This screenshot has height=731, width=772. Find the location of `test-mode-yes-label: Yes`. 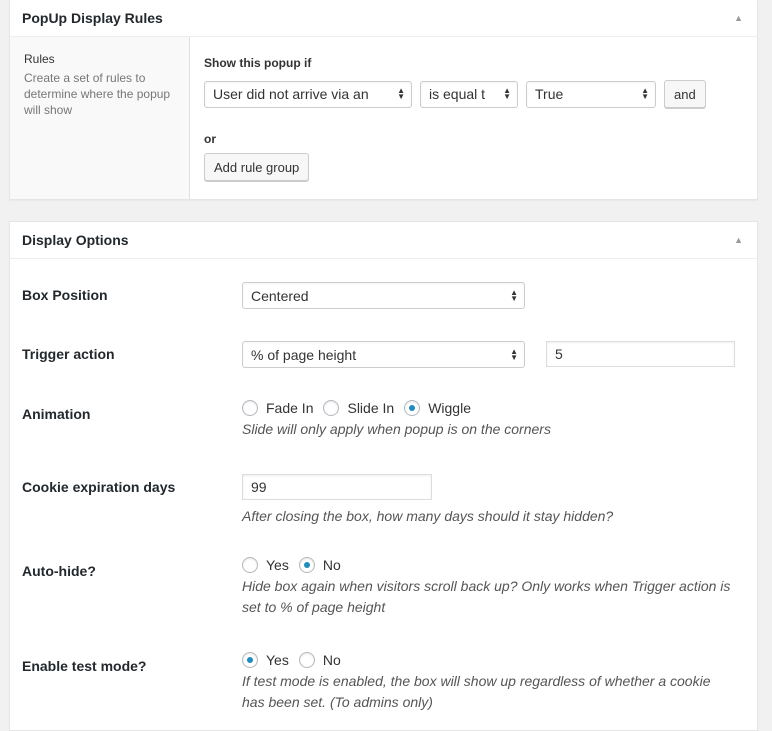

test-mode-yes-label: Yes is located at coordinates (277, 660).